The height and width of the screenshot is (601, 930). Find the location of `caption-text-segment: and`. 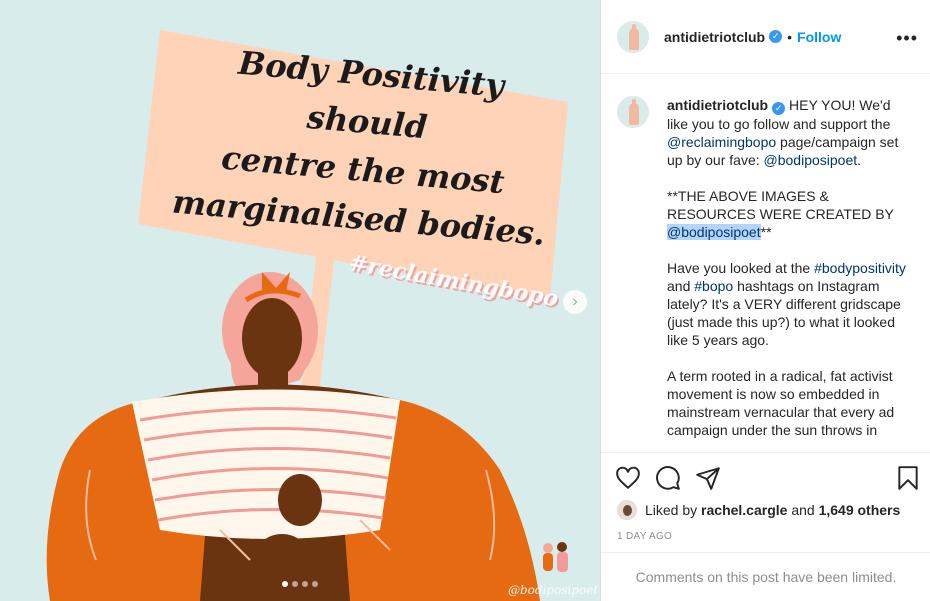

caption-text-segment: and is located at coordinates (681, 286).